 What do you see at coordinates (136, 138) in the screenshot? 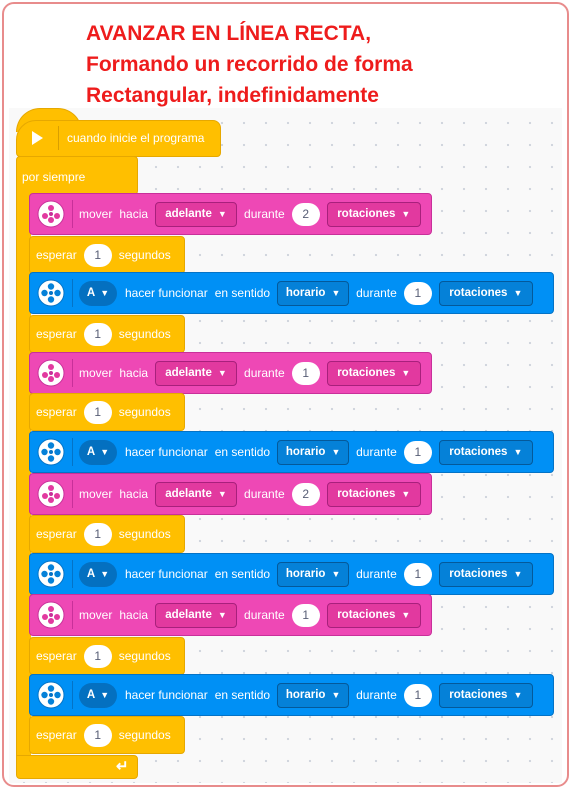
I see `hat-label: cuando inicie el programa` at bounding box center [136, 138].